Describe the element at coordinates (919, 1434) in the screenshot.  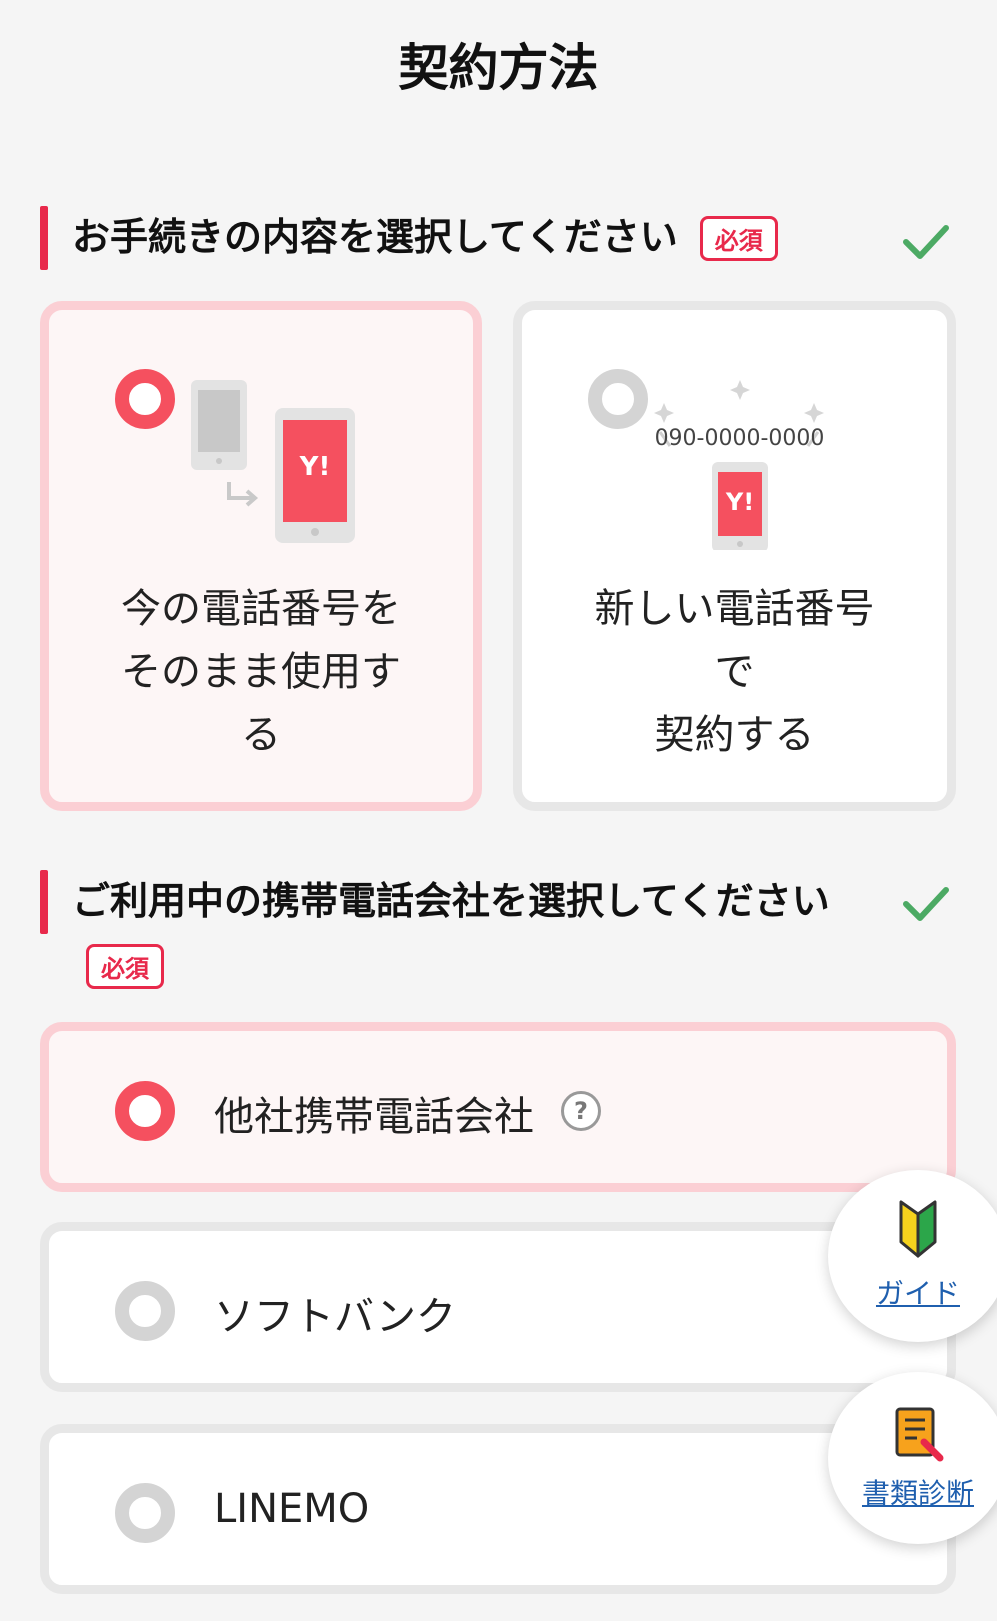
I see `document-check-icon` at that location.